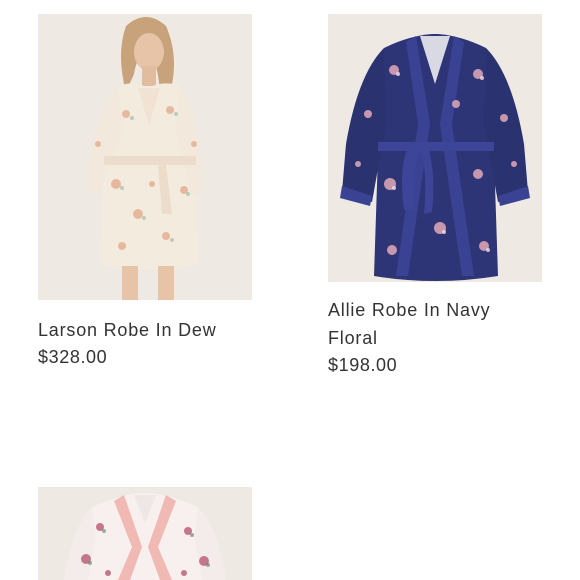 The image size is (580, 580). I want to click on pink-floral-robe-image, so click(145, 533).